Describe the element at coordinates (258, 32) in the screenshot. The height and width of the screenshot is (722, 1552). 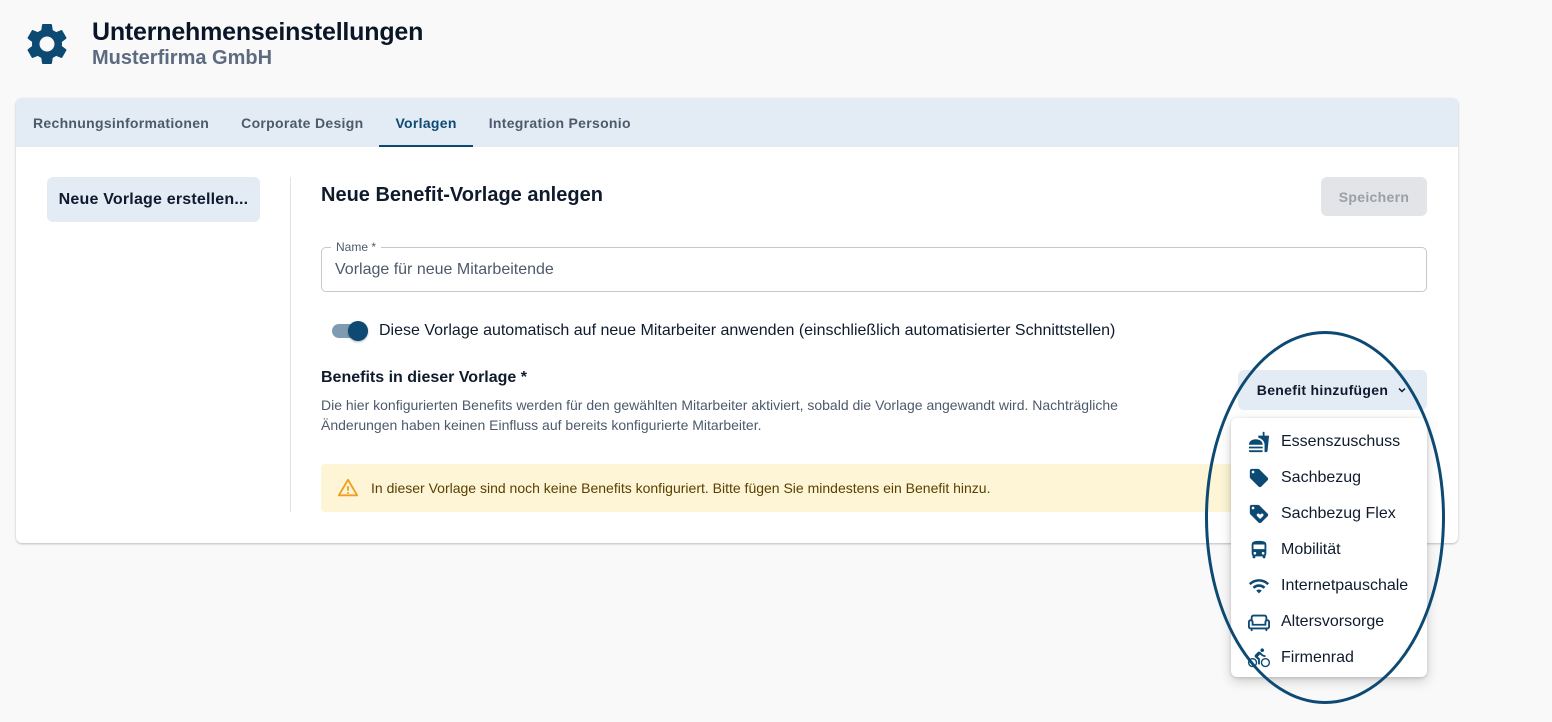
I see `page-title: Unternehmenseinstellungen` at that location.